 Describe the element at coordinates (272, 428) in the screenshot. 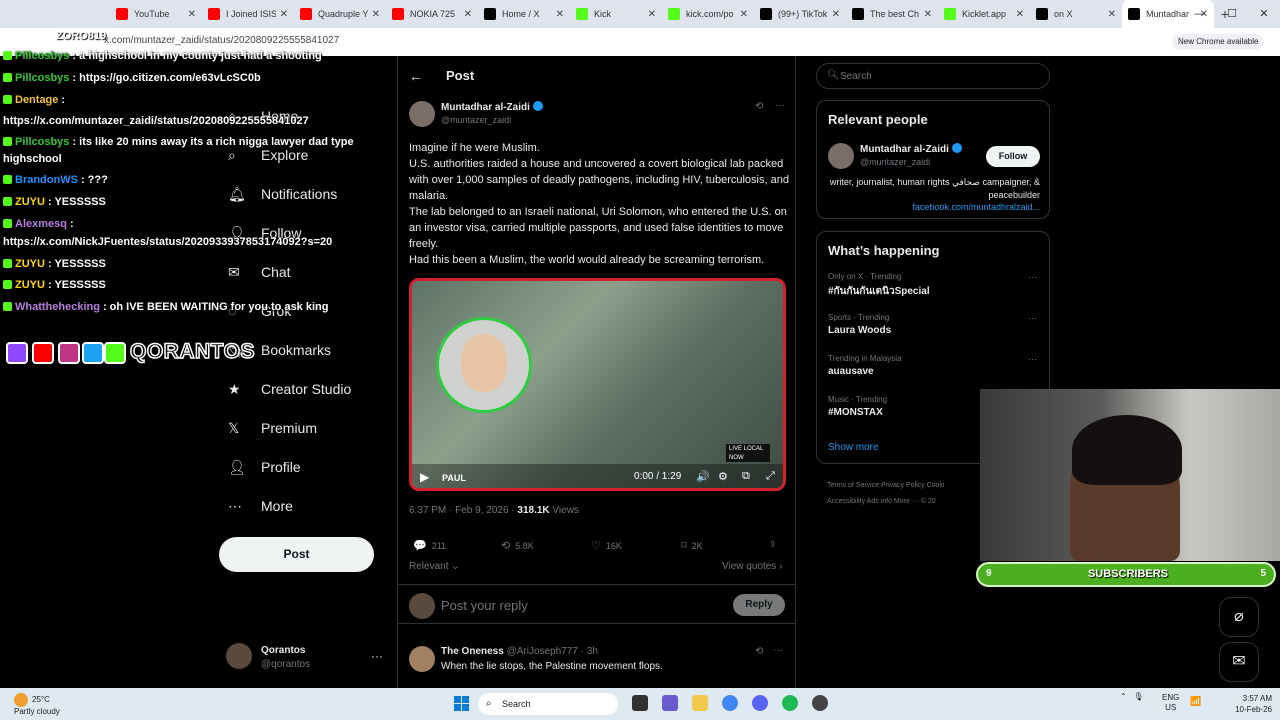

I see `nav-item-premium: 𝕏 Premium` at that location.